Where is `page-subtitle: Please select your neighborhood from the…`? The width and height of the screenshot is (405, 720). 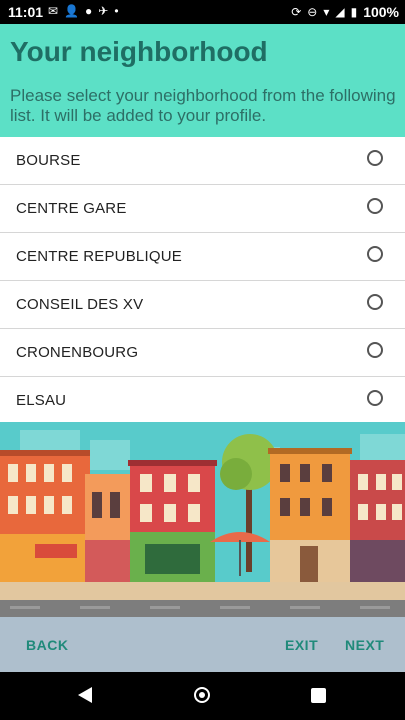 page-subtitle: Please select your neighborhood from the… is located at coordinates (203, 105).